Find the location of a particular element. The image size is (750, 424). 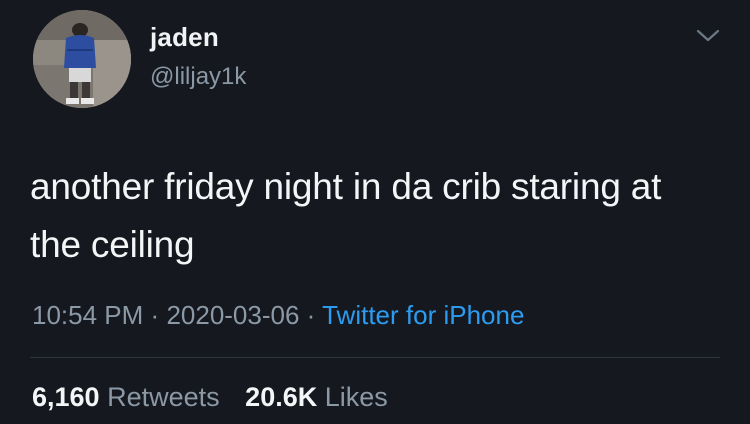

avatar-photo is located at coordinates (82, 59).